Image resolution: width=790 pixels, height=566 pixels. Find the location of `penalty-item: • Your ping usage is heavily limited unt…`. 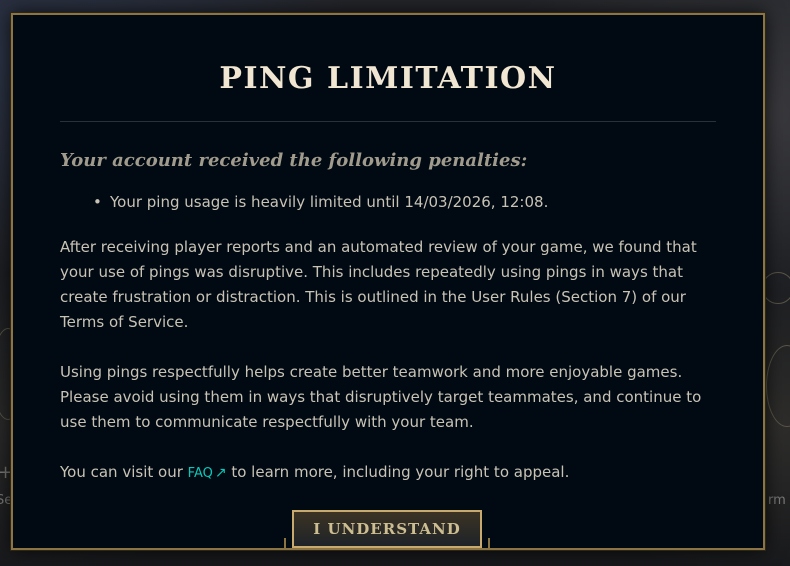

penalty-item: • Your ping usage is heavily limited unt… is located at coordinates (321, 202).